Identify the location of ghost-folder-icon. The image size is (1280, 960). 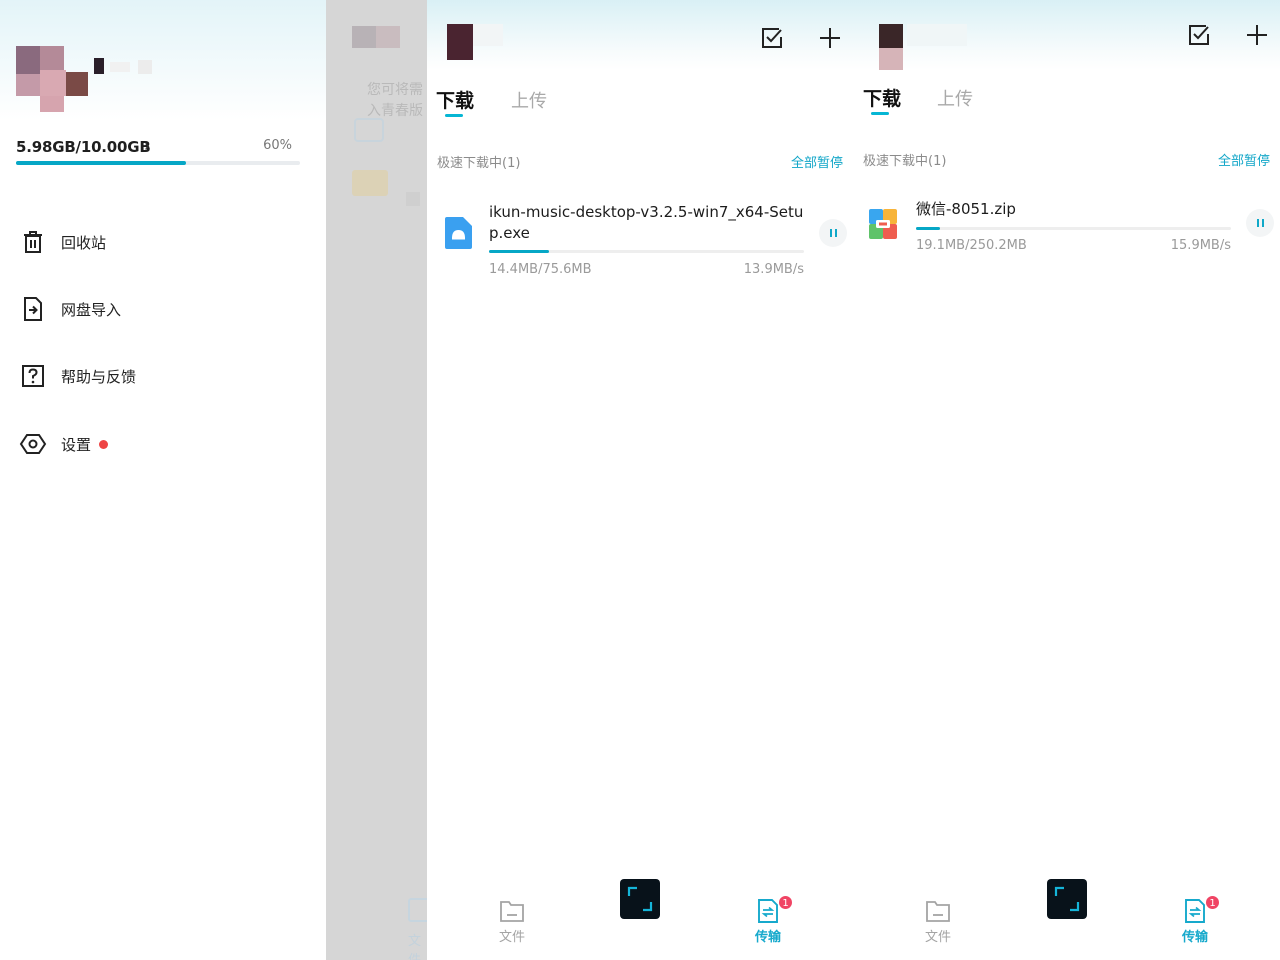
(370, 183).